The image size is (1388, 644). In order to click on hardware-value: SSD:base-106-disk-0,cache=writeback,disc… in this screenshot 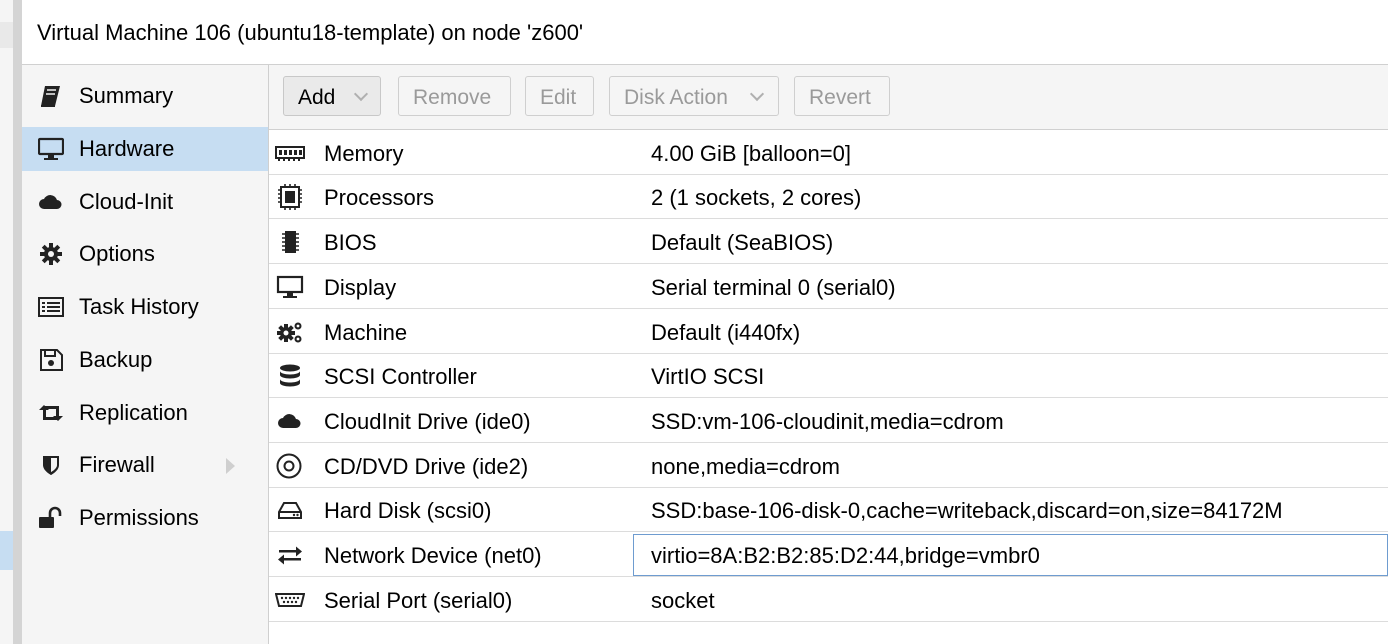, I will do `click(967, 510)`.